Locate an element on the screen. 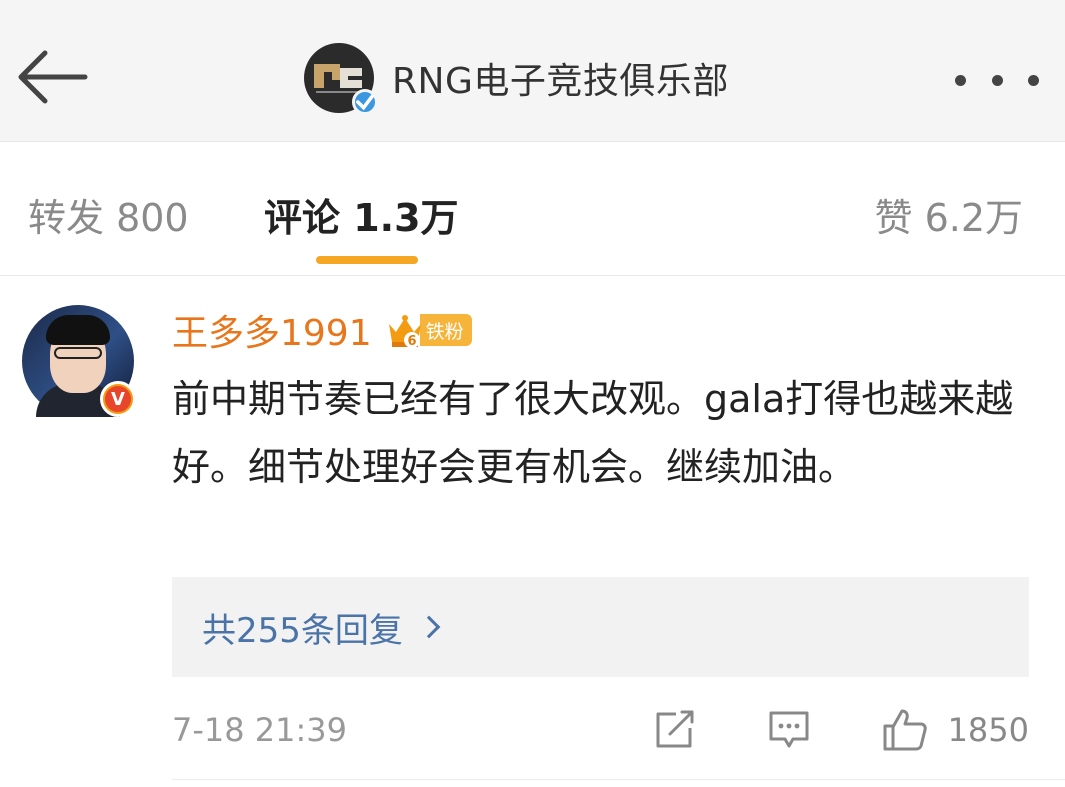 The height and width of the screenshot is (787, 1065). verified-badge-icon is located at coordinates (365, 102).